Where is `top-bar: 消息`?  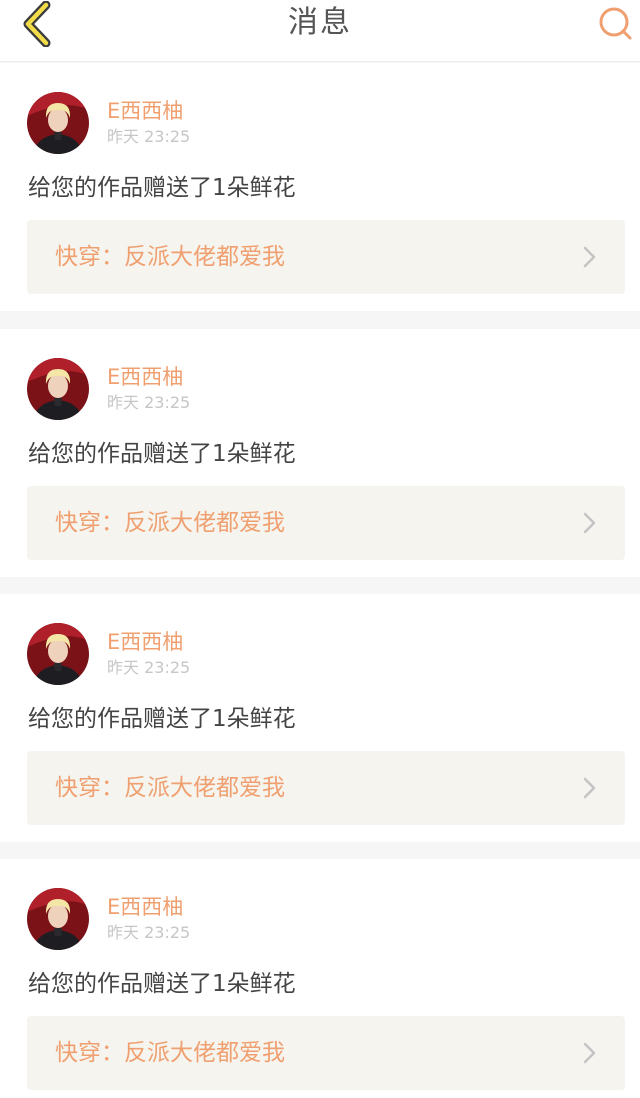 top-bar: 消息 is located at coordinates (320, 31).